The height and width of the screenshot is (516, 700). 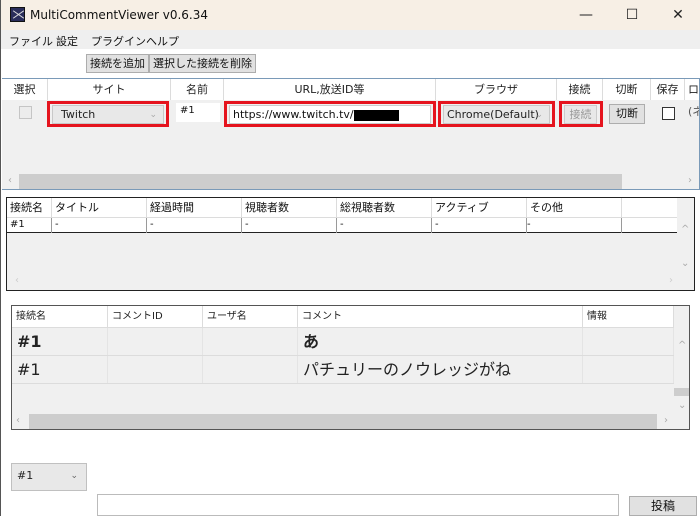 What do you see at coordinates (681, 371) in the screenshot?
I see `comment-grid-vscrollbar: ^ ⌄` at bounding box center [681, 371].